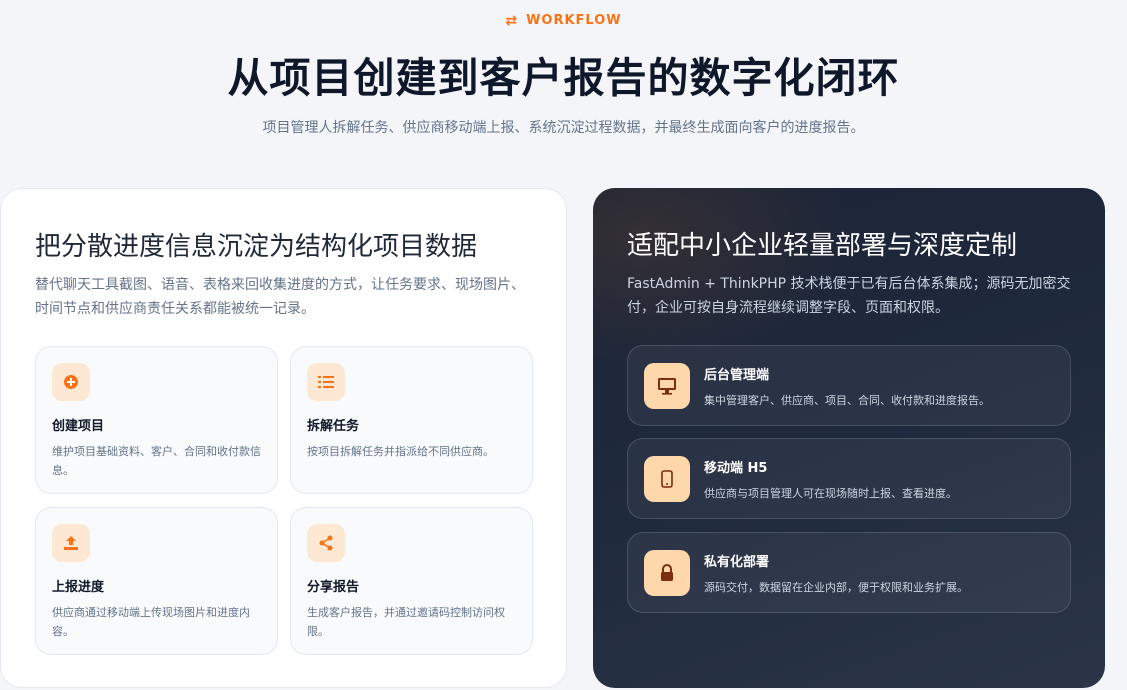 The height and width of the screenshot is (690, 1127). I want to click on card-description: 按项目拆解任务并指派给不同供应商。, so click(400, 451).